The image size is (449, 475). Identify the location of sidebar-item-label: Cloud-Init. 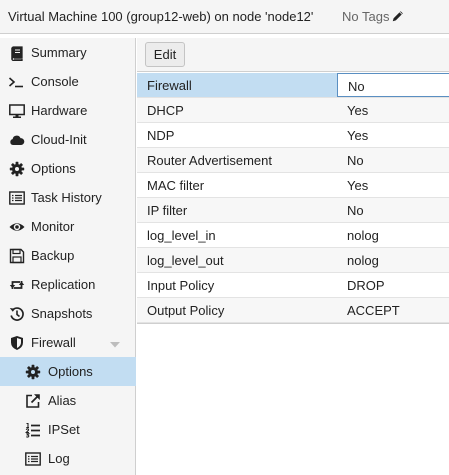
(59, 139).